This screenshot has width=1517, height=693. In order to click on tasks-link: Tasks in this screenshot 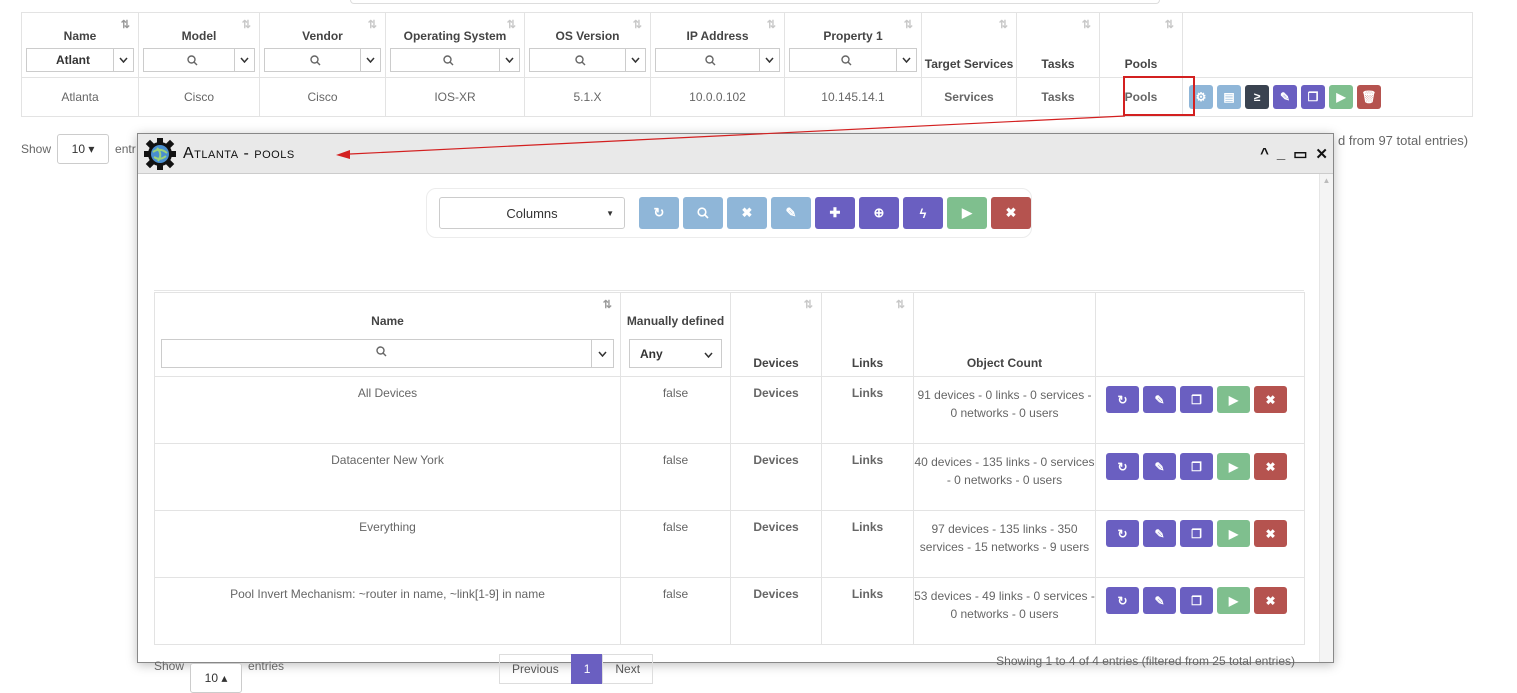, I will do `click(1058, 97)`.